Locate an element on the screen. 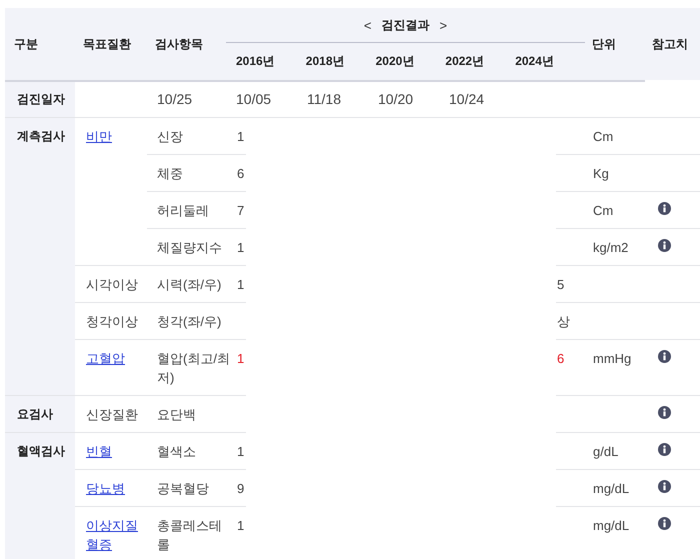 This screenshot has width=700, height=559. category-cell: 혈액검사 is located at coordinates (40, 495).